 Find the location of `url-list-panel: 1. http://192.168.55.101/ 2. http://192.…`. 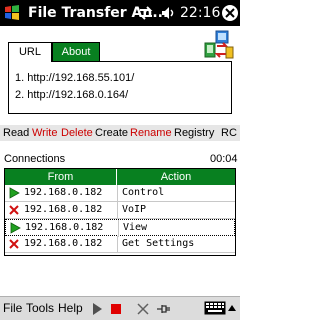

url-list-panel: 1. http://192.168.55.101/ 2. http://192.… is located at coordinates (120, 87).